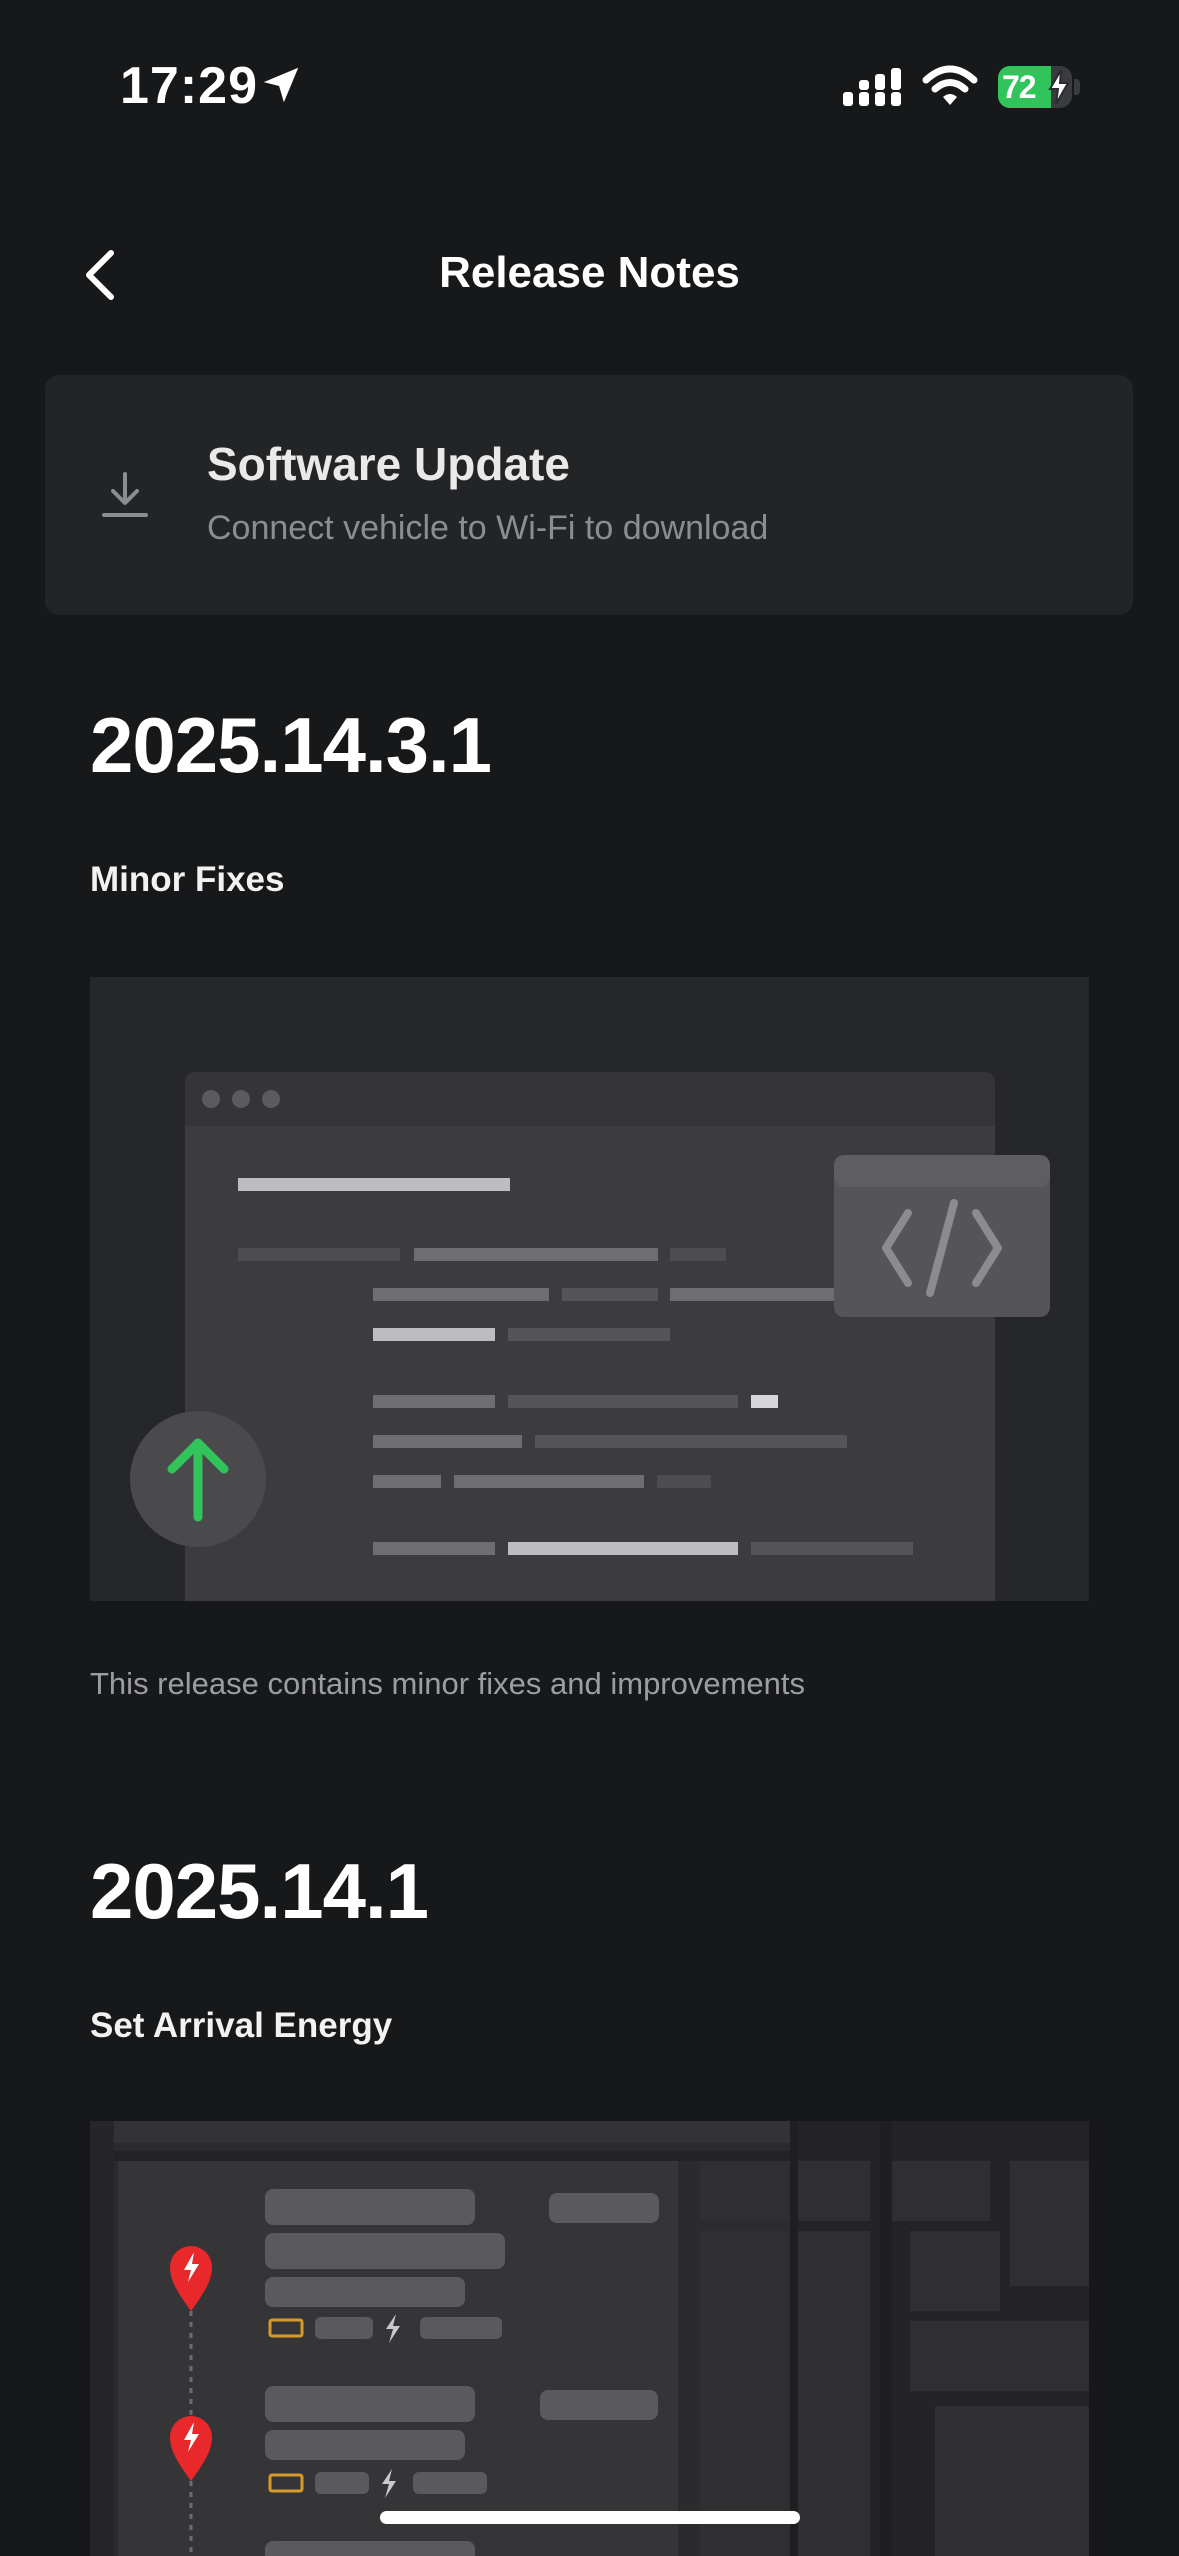 The width and height of the screenshot is (1179, 2556). I want to click on location-arrow-icon, so click(281, 85).